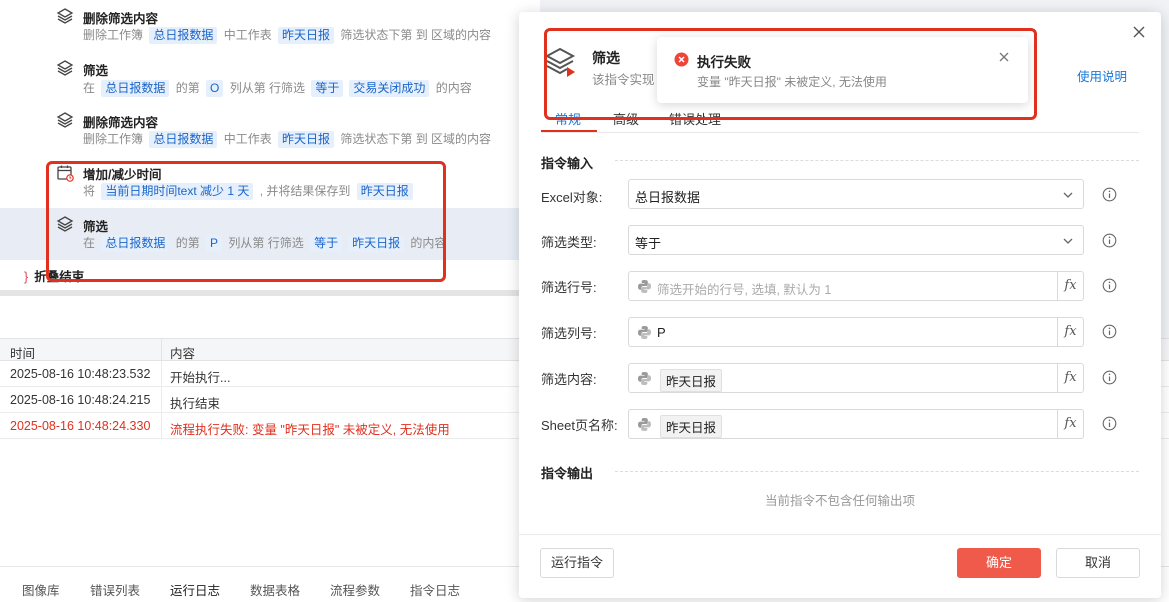 The image size is (1169, 602). Describe the element at coordinates (183, 354) in the screenshot. I see `log-header-content: 内容` at that location.